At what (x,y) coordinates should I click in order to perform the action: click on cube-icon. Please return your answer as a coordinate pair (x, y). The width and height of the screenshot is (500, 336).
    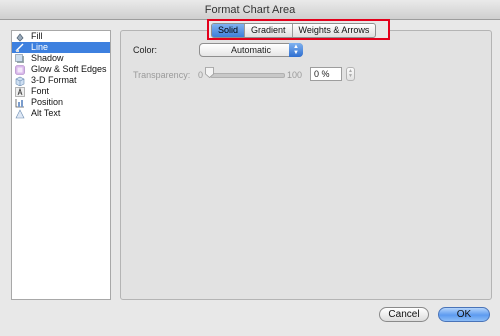
    Looking at the image, I should click on (20, 81).